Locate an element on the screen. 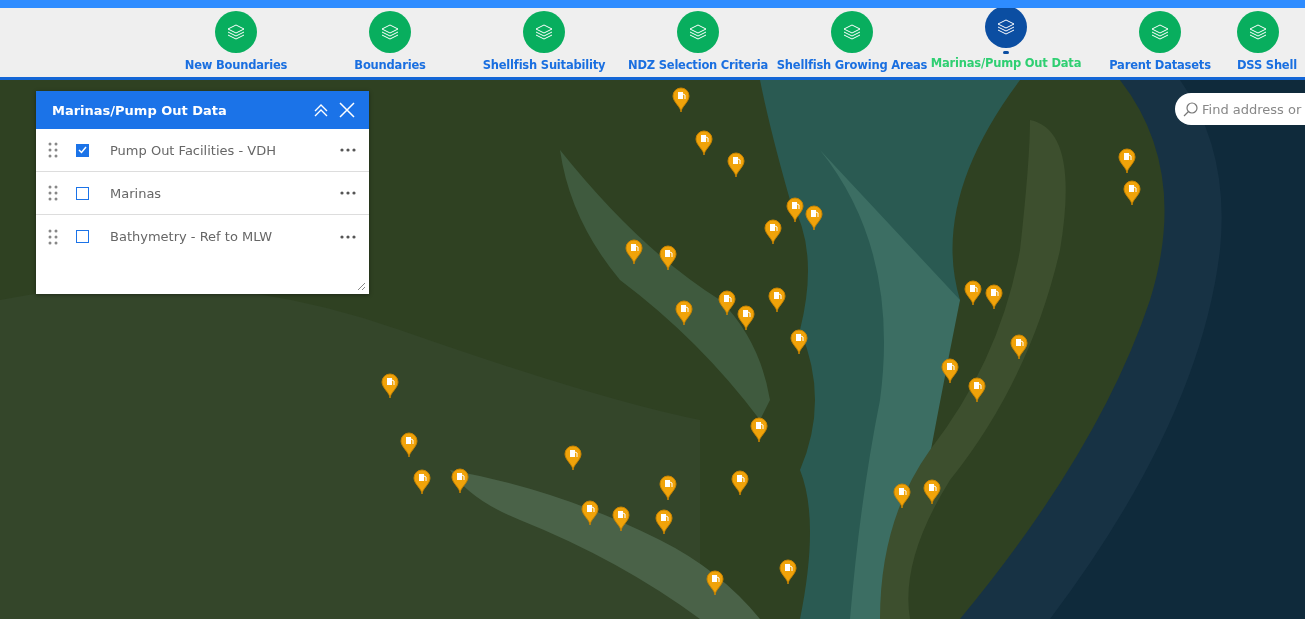  search-field: Find address or is located at coordinates (1240, 109).